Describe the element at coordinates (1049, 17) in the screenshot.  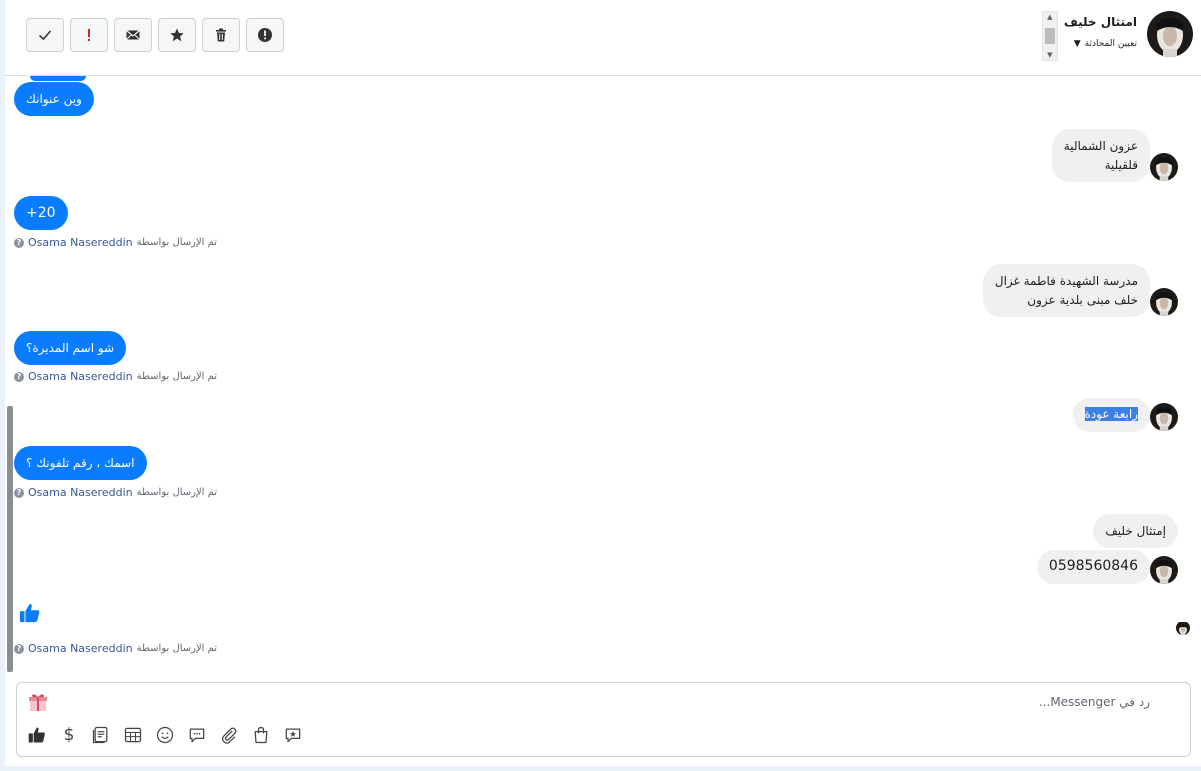
I see `scroll-up-arrow-icon: ▲` at that location.